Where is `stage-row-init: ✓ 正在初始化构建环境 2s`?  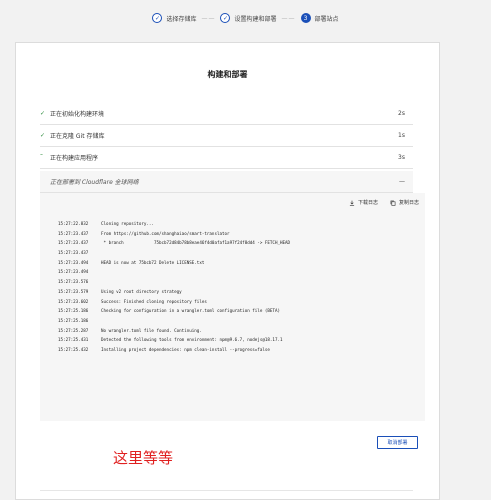 stage-row-init: ✓ 正在初始化构建环境 2s is located at coordinates (226, 114).